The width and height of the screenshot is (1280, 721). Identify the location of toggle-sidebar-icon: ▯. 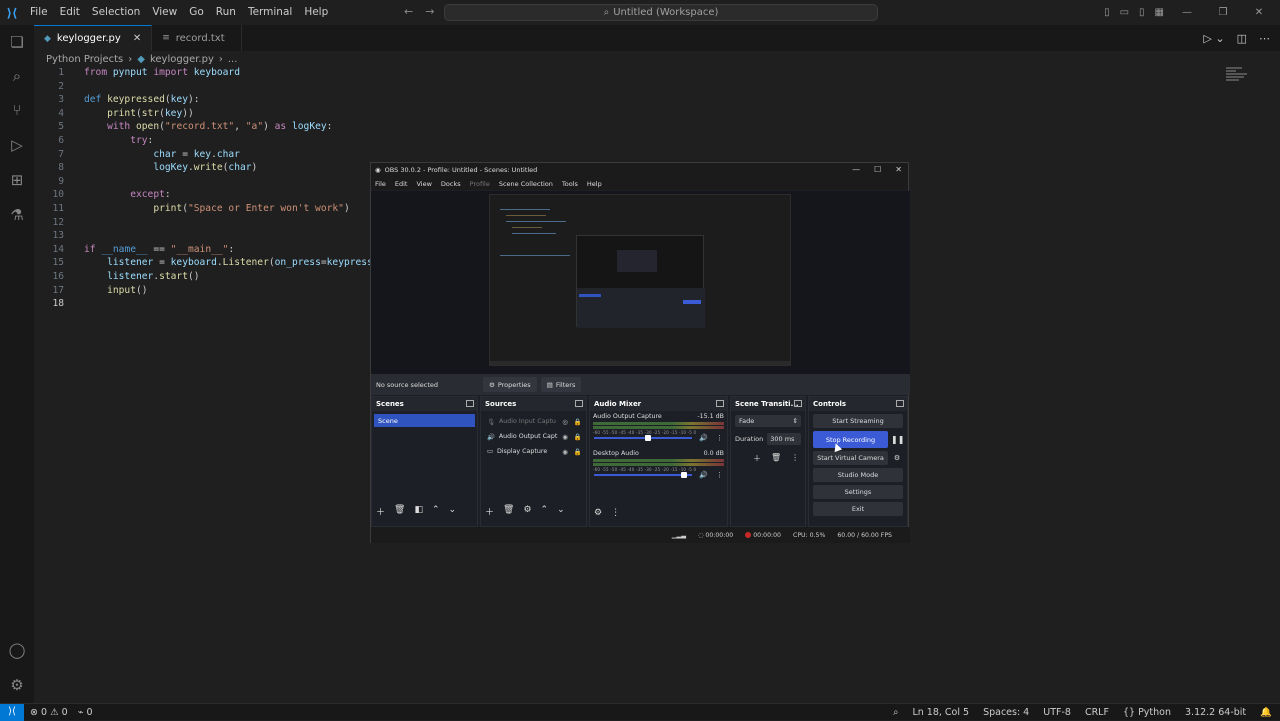
(1107, 12).